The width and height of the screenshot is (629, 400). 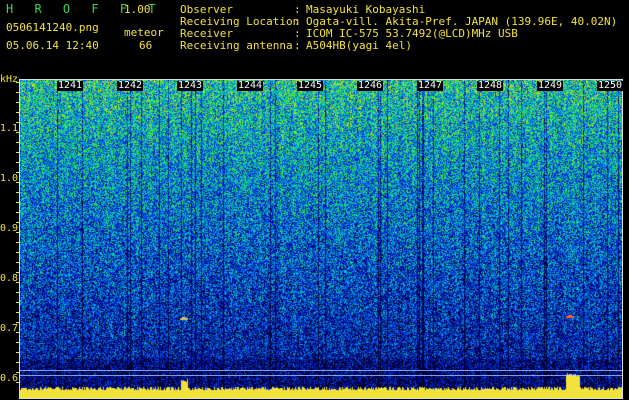 I want to click on minute-label: 1242, so click(x=130, y=85).